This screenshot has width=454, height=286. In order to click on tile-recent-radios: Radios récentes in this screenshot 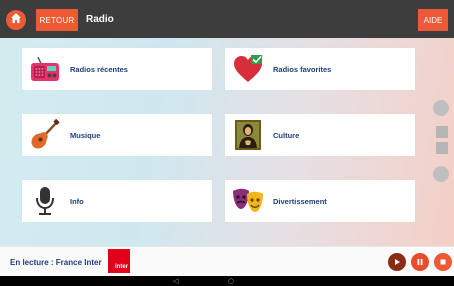, I will do `click(117, 69)`.